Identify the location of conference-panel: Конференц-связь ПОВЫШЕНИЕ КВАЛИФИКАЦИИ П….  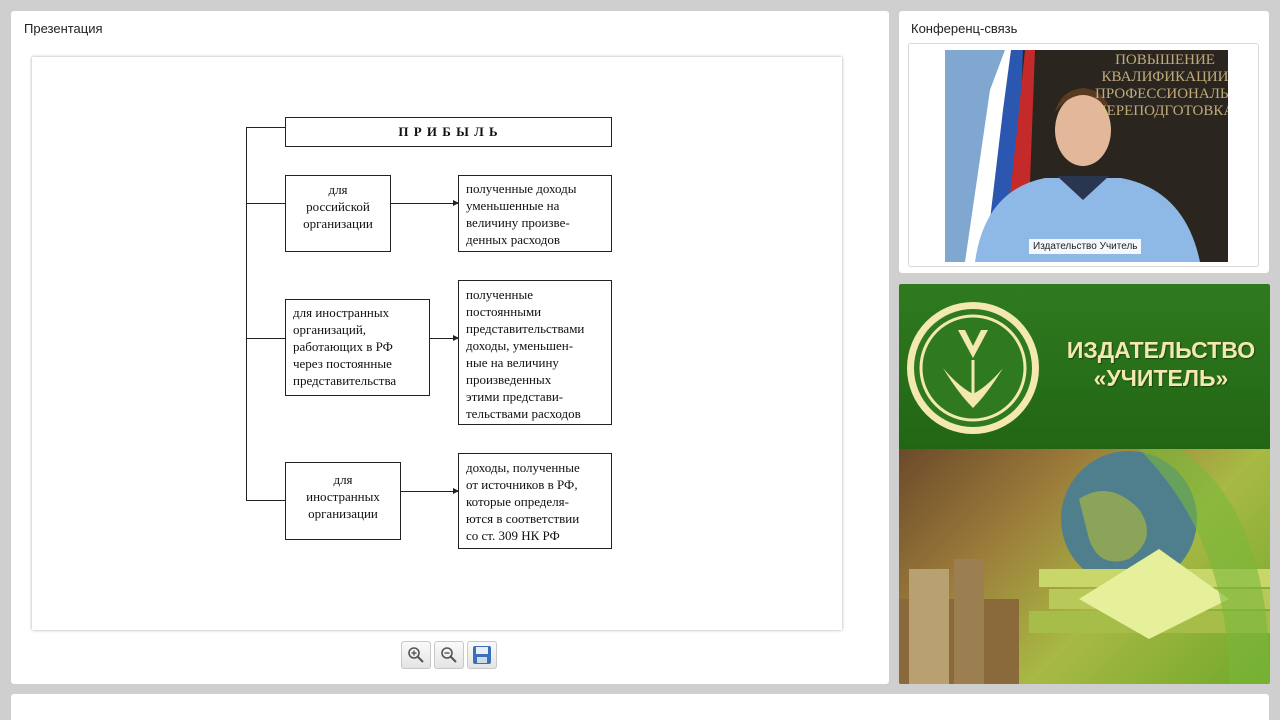
(1084, 142).